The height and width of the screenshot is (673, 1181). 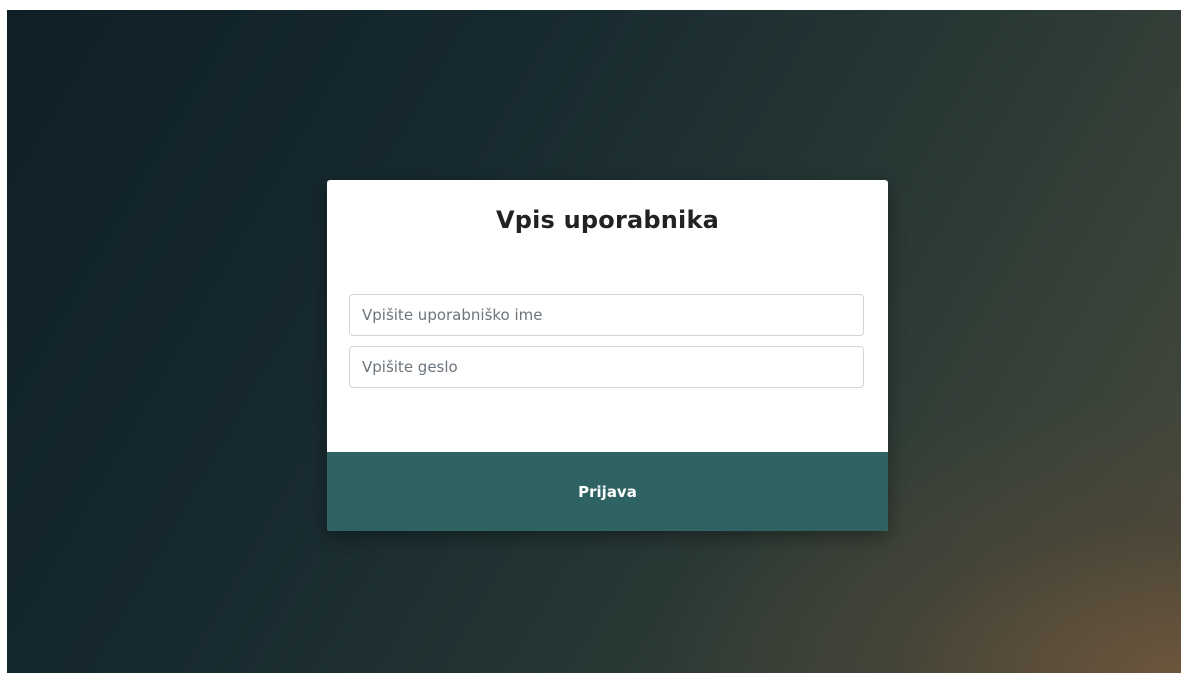 I want to click on login-title: Vpis uporabnika, so click(x=607, y=220).